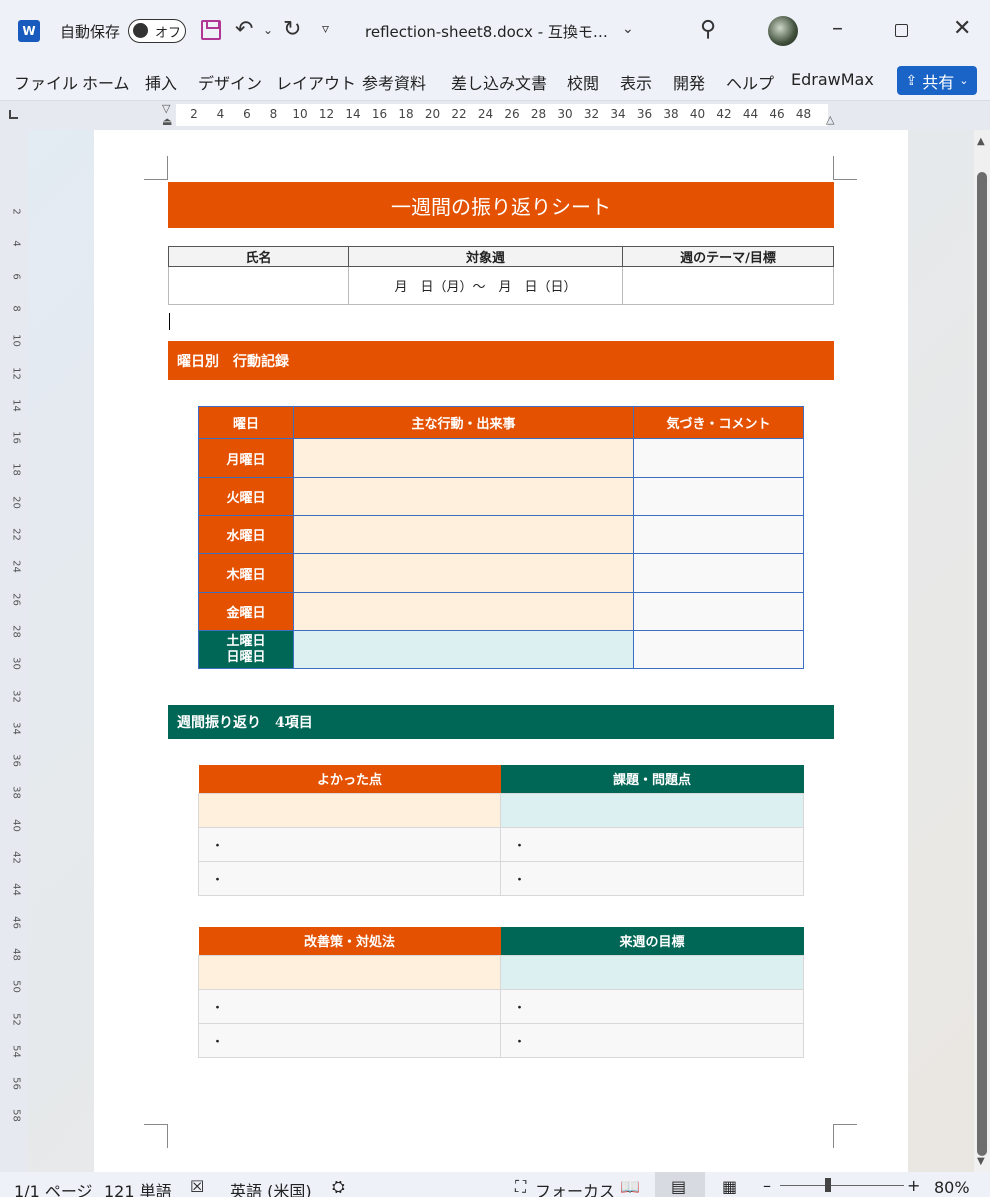 This screenshot has height=1197, width=990. I want to click on redo-icon: ↻, so click(292, 30).